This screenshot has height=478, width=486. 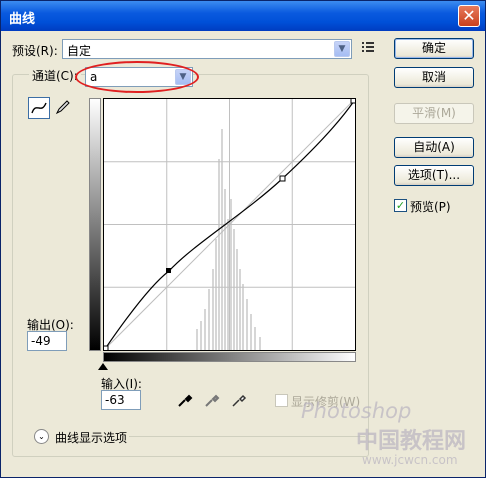 What do you see at coordinates (55, 75) in the screenshot?
I see `channel-label: 通道(C):` at bounding box center [55, 75].